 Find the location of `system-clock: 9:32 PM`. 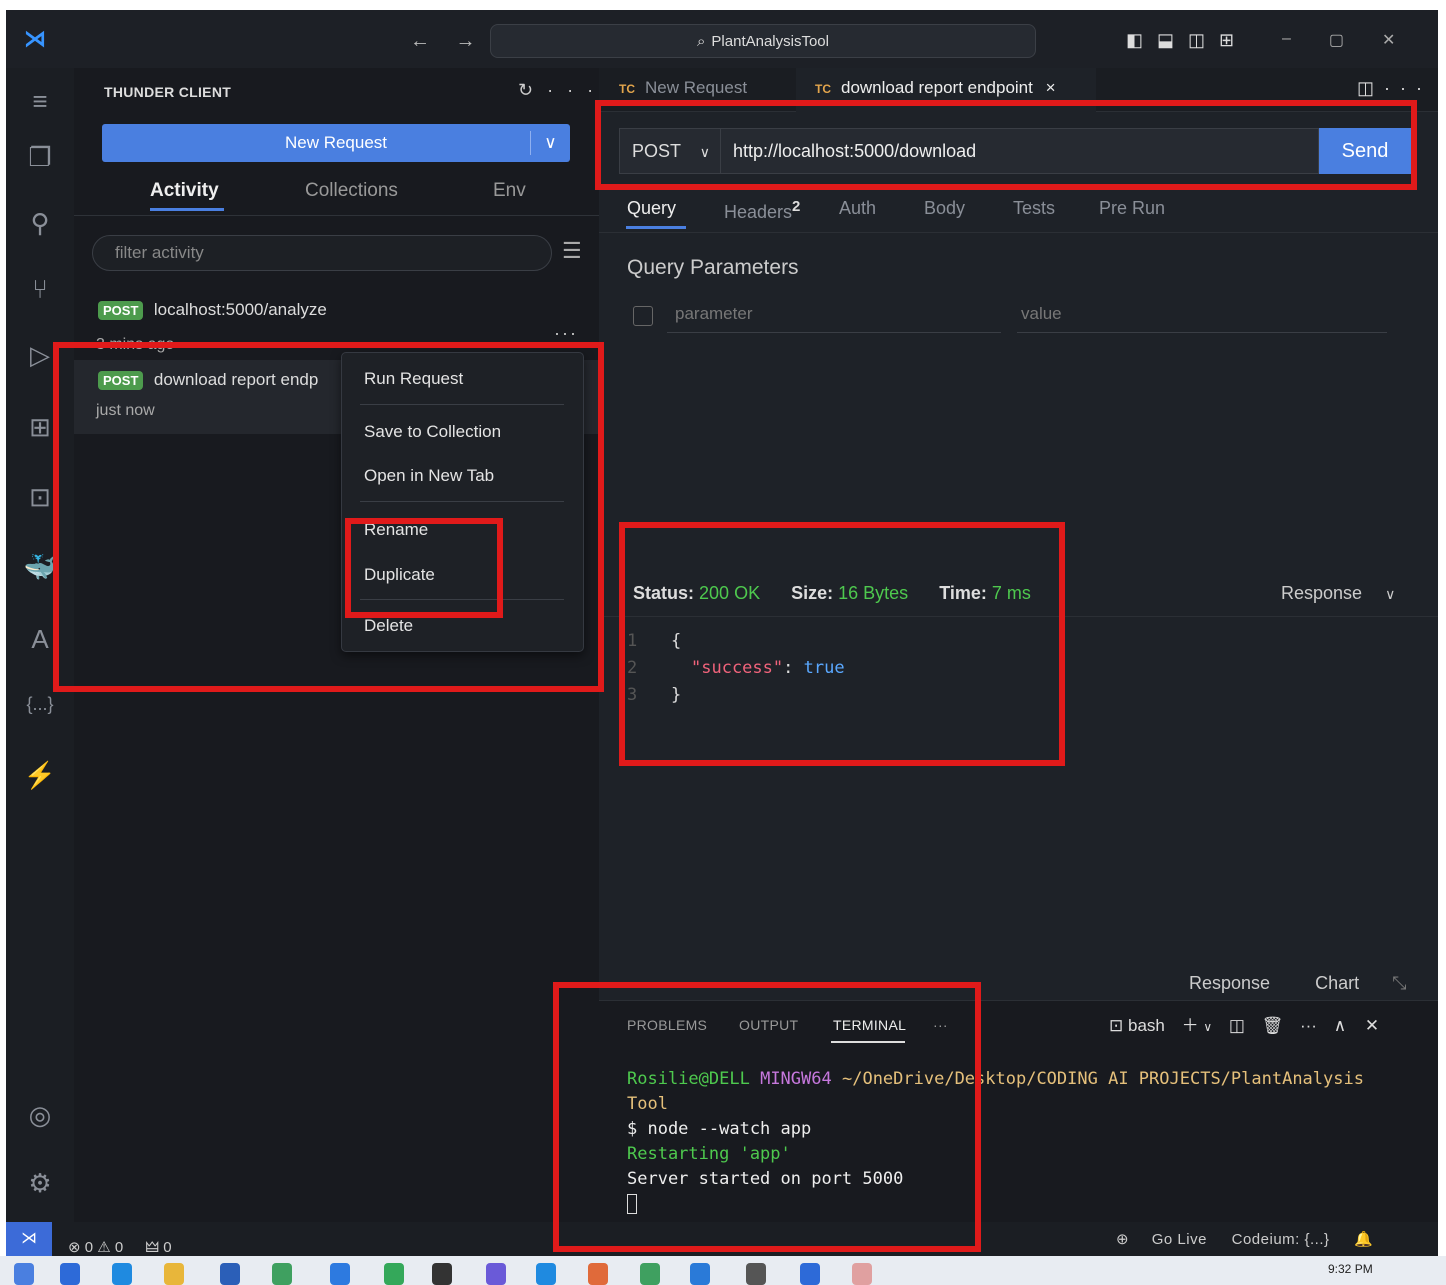

system-clock: 9:32 PM is located at coordinates (1350, 1269).